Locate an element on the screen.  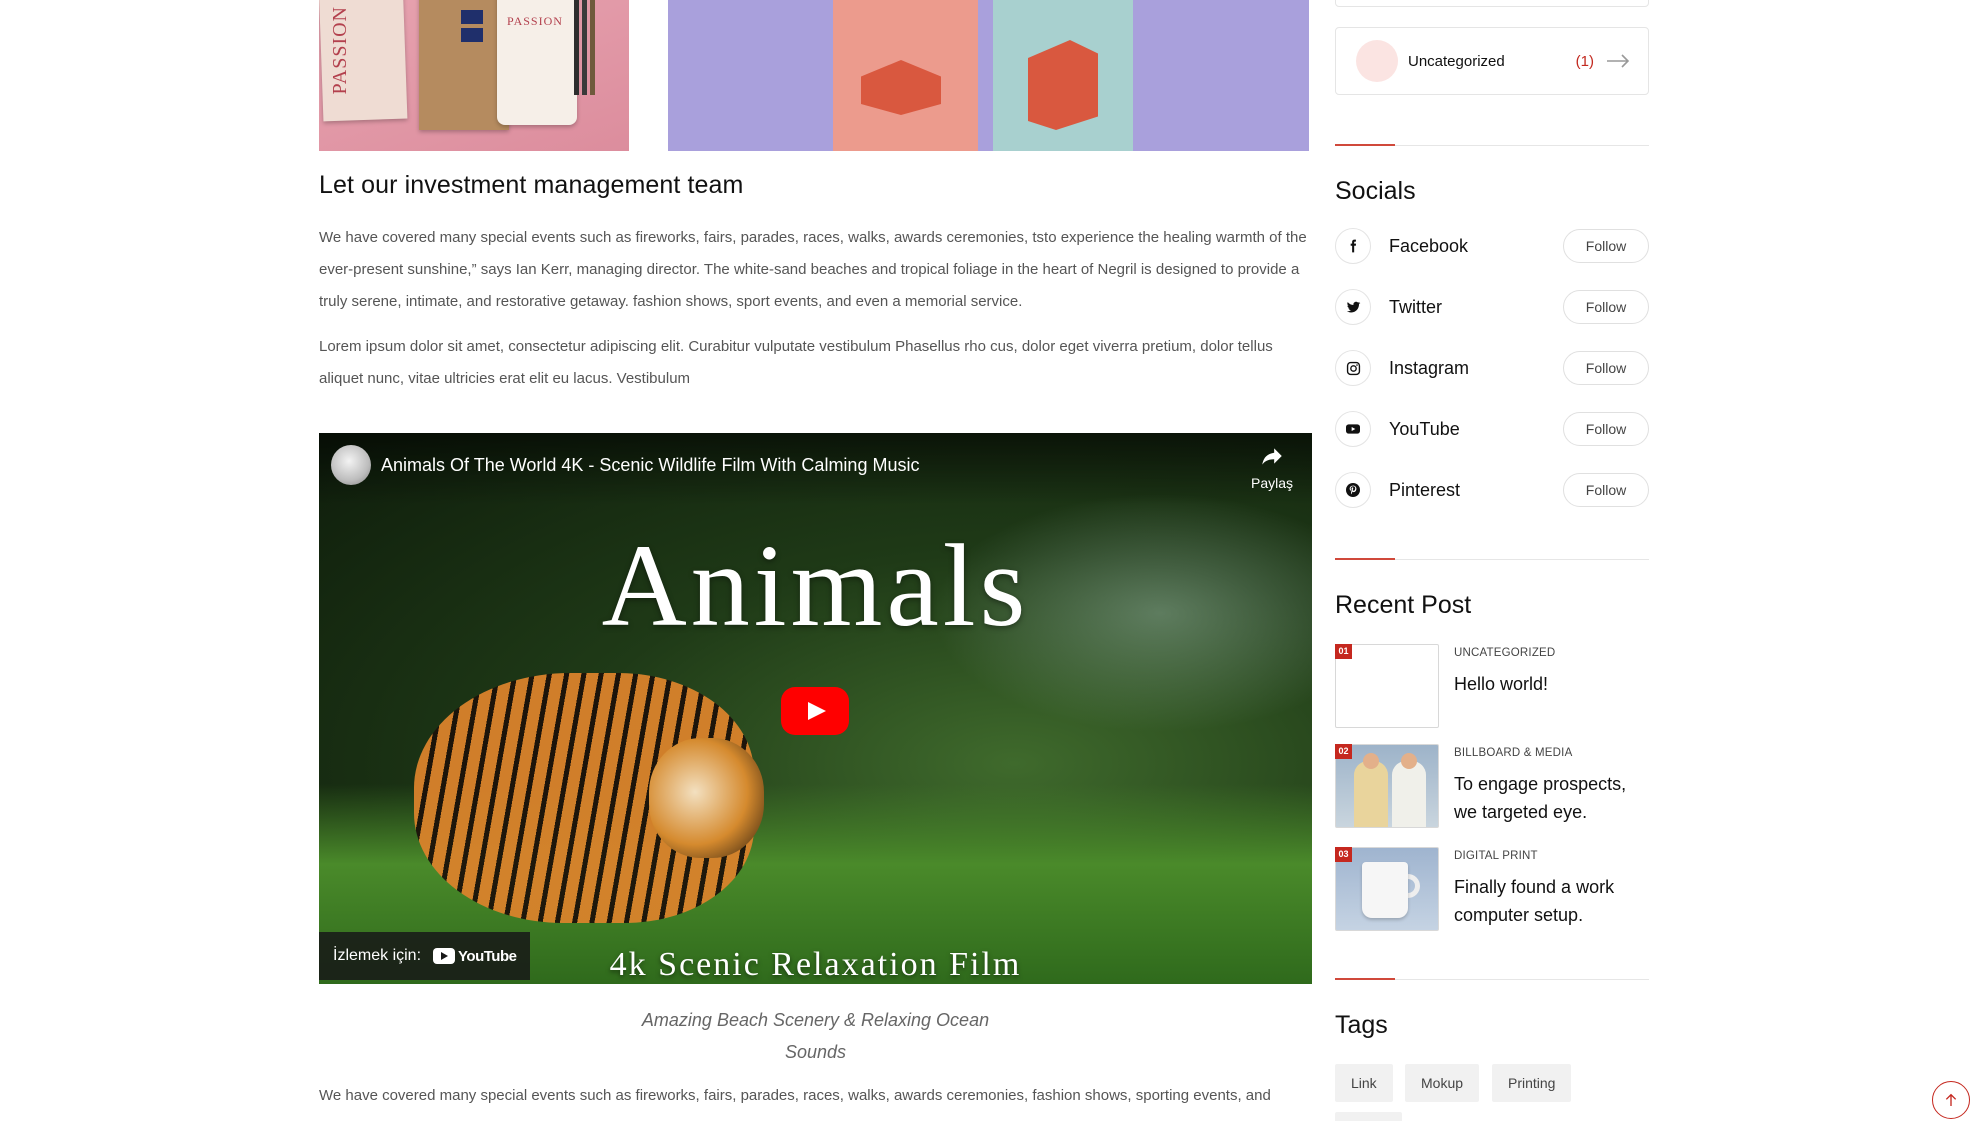
mug-shape is located at coordinates (1385, 890).